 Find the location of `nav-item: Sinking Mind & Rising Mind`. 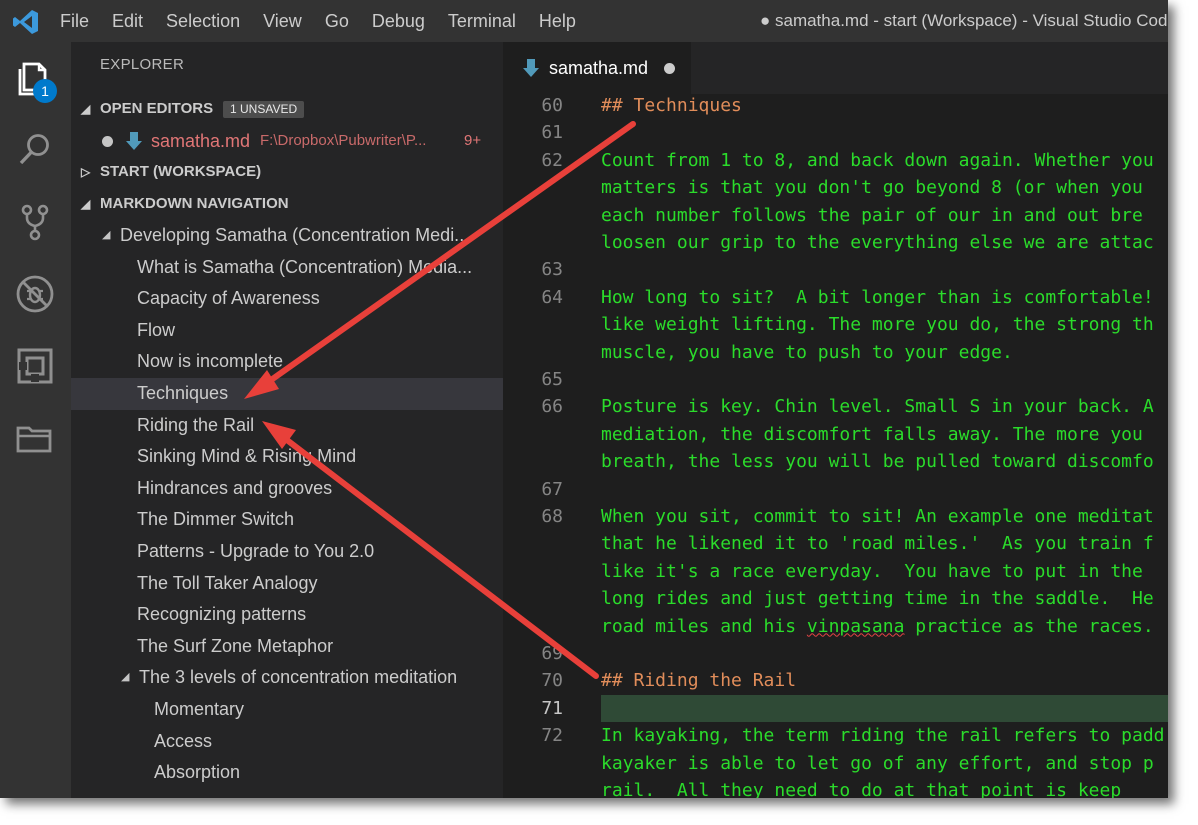

nav-item: Sinking Mind & Rising Mind is located at coordinates (287, 457).